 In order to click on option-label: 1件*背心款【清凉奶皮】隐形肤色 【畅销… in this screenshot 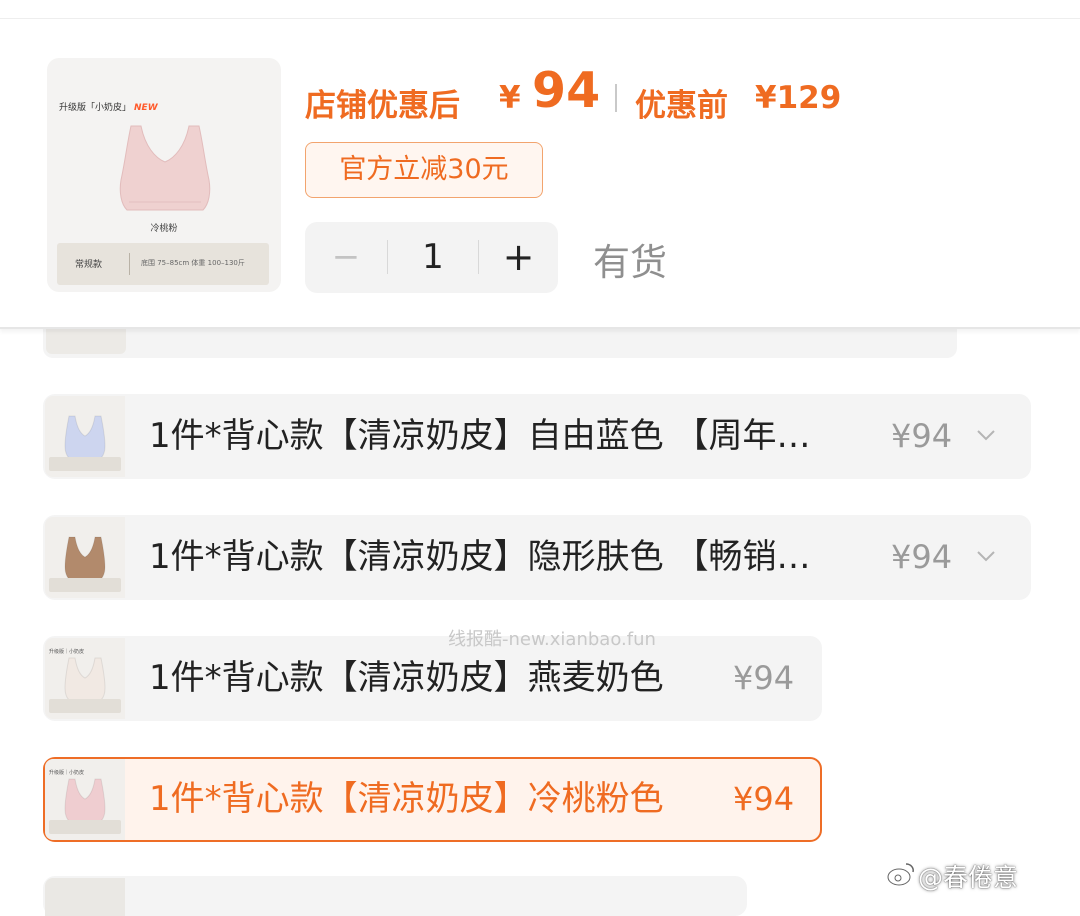, I will do `click(480, 557)`.